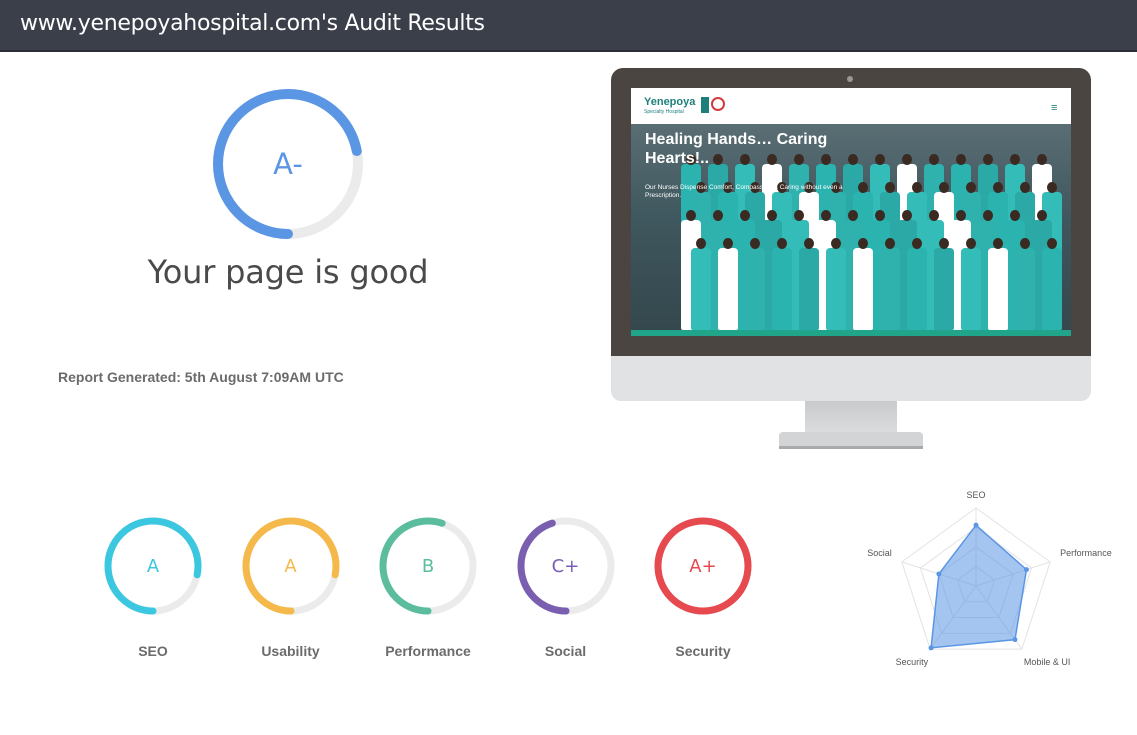 The height and width of the screenshot is (735, 1137). What do you see at coordinates (565, 566) in the screenshot?
I see `category-grade-social: C+` at bounding box center [565, 566].